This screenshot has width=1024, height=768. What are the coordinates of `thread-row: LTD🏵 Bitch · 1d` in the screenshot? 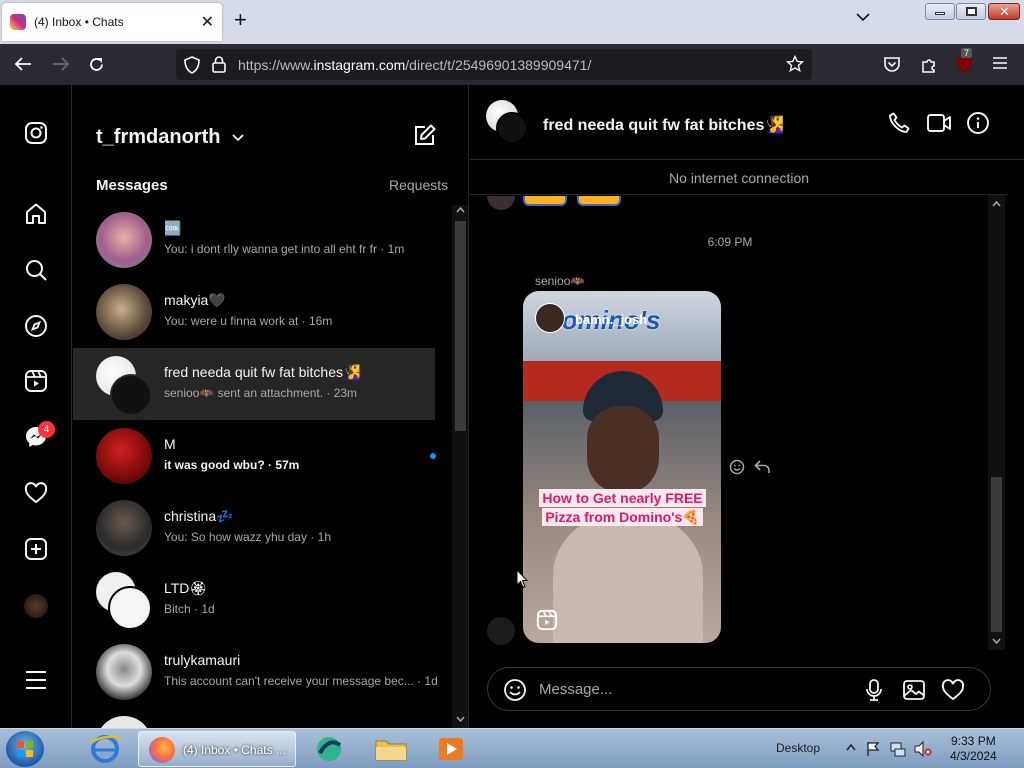 It's located at (254, 600).